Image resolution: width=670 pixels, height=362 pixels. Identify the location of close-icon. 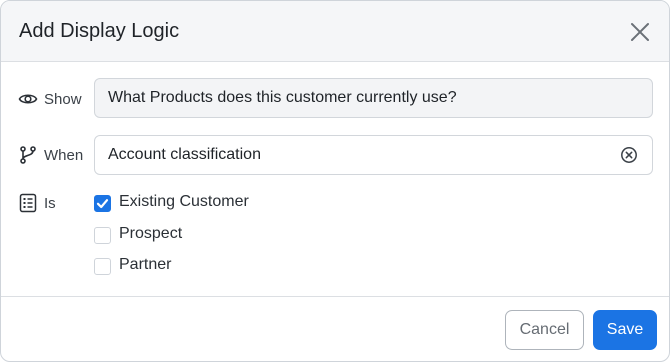
(640, 32).